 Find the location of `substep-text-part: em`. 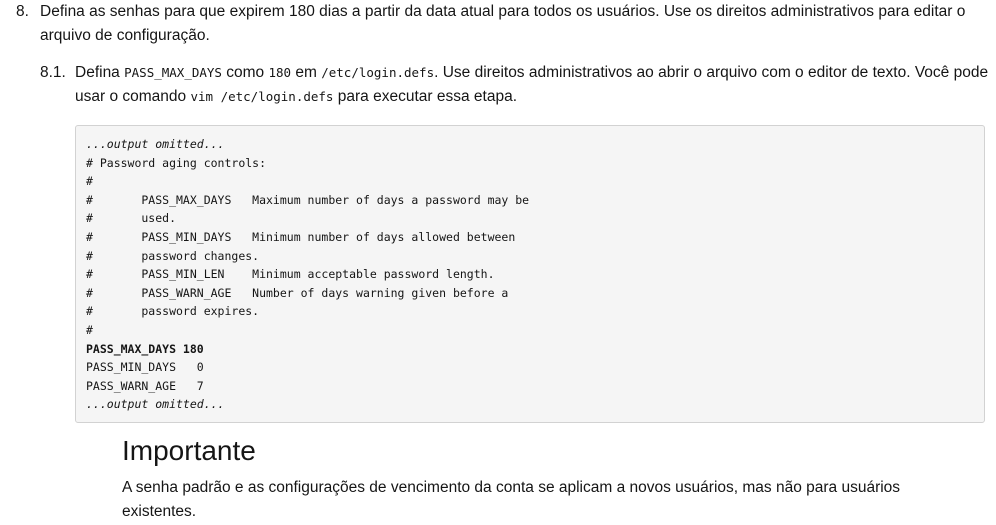

substep-text-part: em is located at coordinates (306, 72).